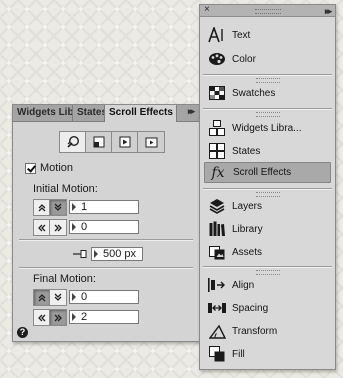 The image size is (343, 378). I want to click on panel-item-label: Align, so click(243, 285).